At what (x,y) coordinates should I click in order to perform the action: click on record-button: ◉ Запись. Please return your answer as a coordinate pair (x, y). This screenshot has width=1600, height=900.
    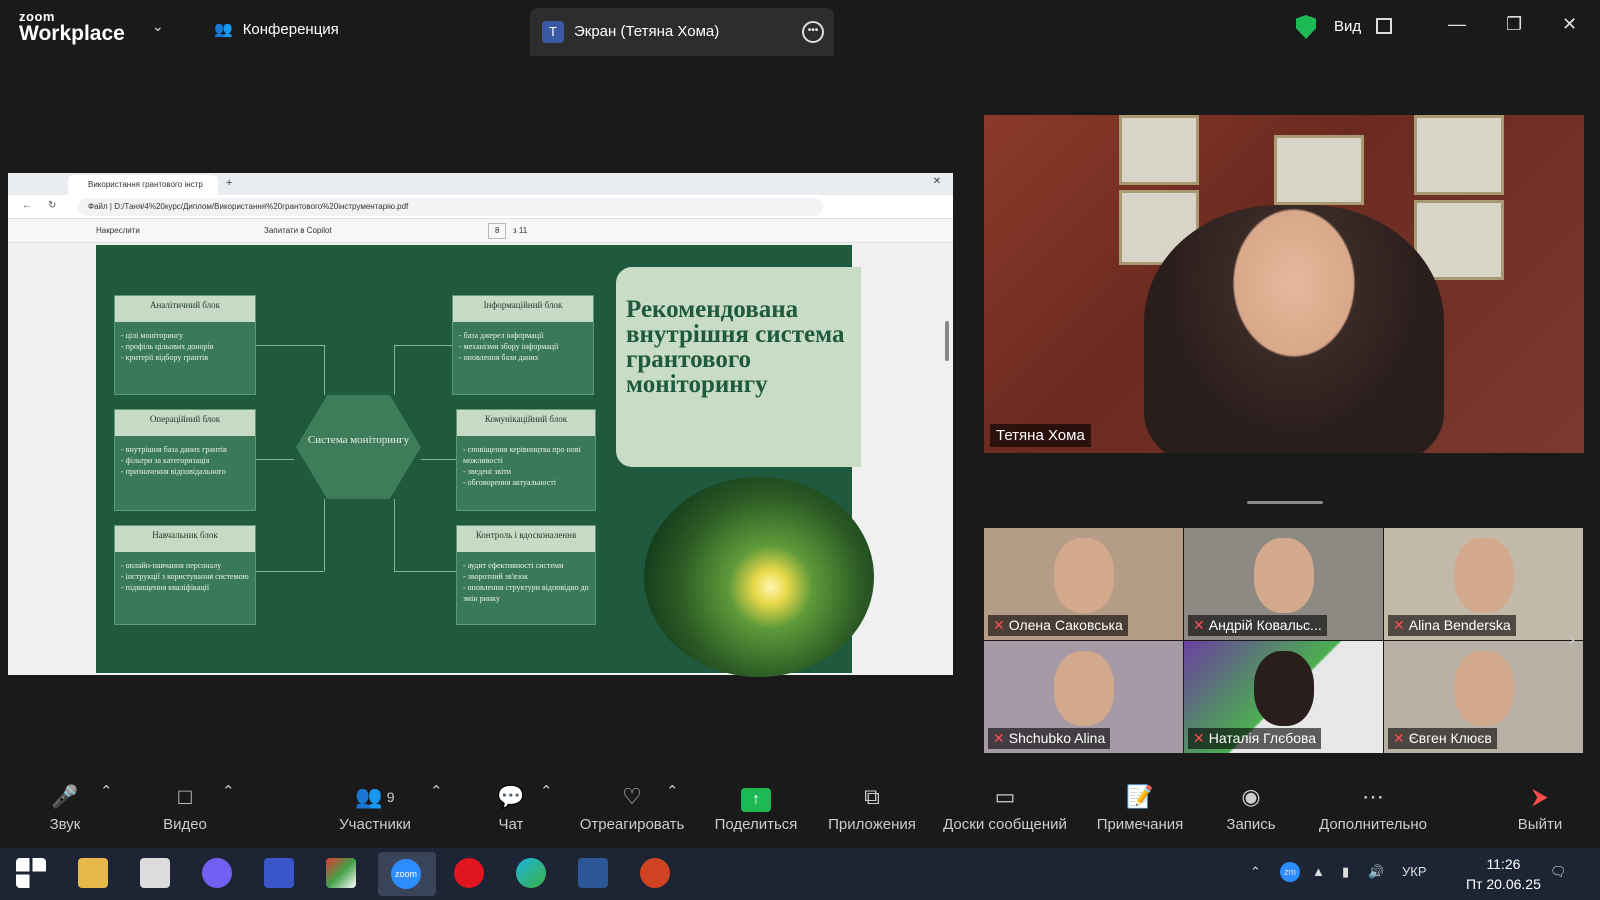
    Looking at the image, I should click on (1251, 807).